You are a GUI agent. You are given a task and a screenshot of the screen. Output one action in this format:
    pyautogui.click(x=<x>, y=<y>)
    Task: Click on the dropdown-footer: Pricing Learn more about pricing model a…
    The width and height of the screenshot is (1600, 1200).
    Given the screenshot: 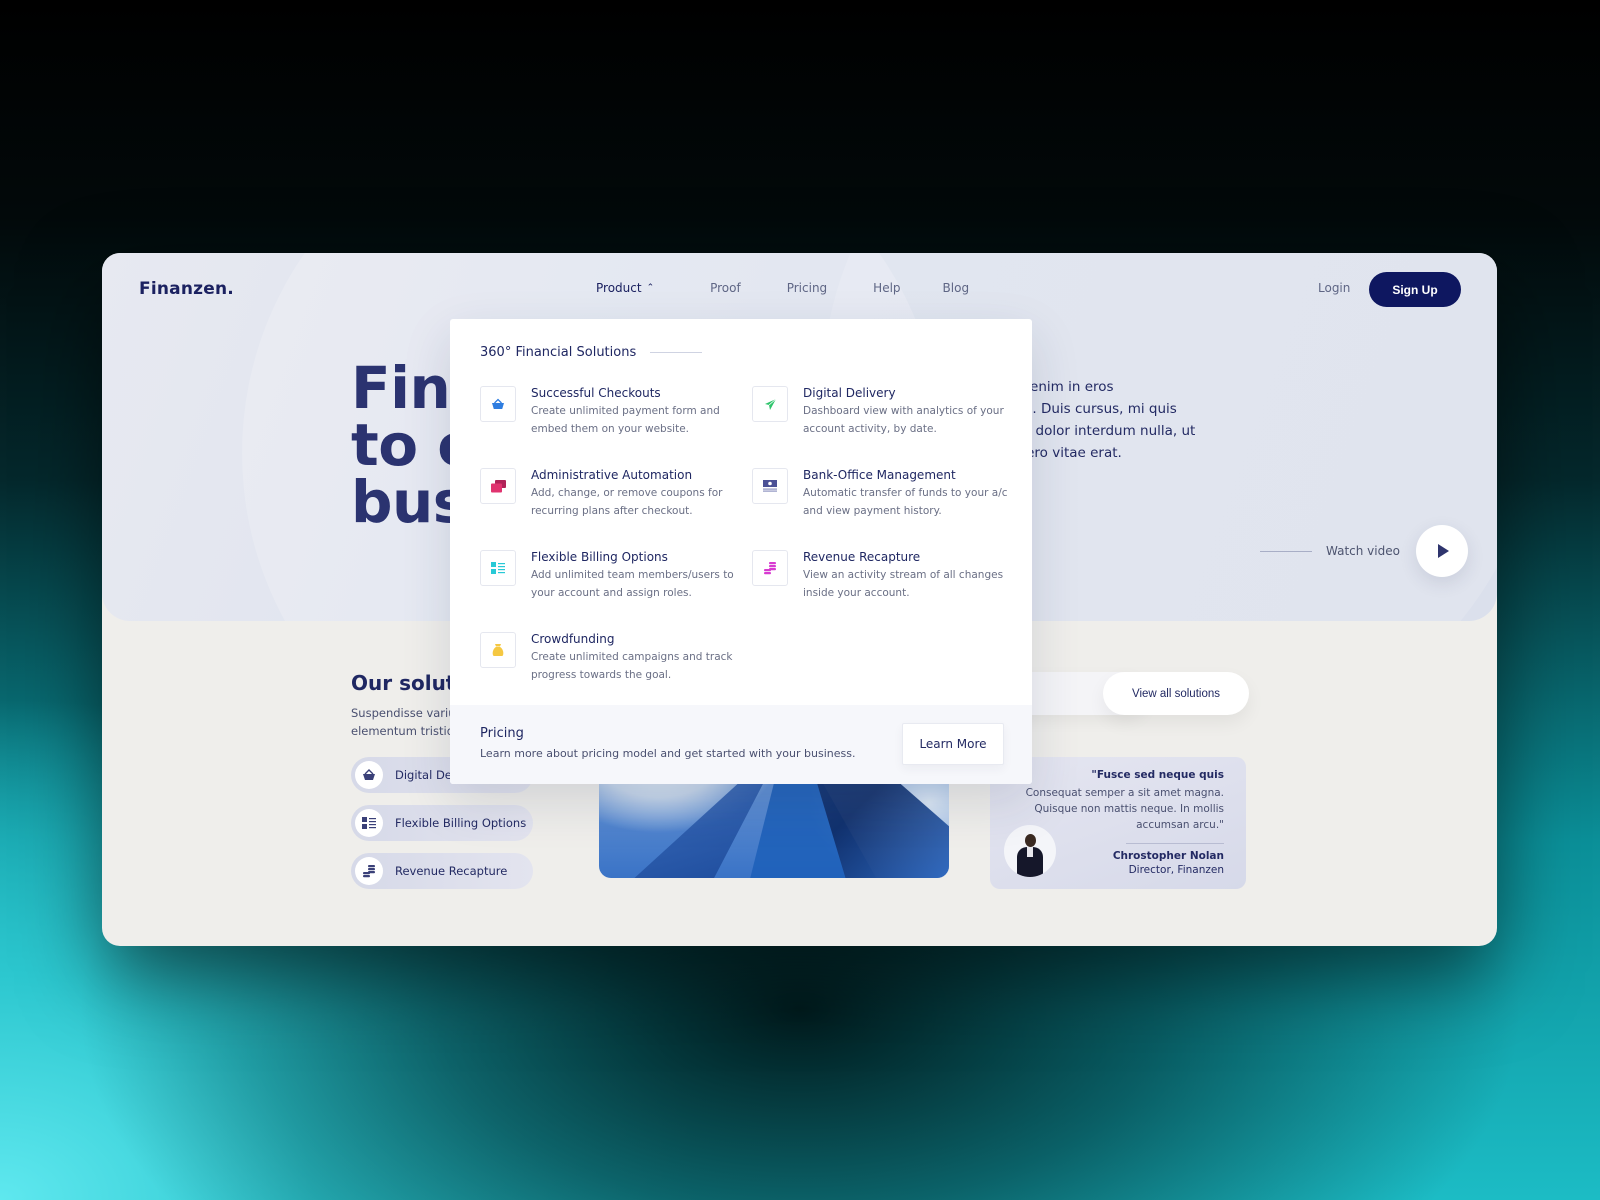 What is the action you would take?
    pyautogui.click(x=741, y=744)
    